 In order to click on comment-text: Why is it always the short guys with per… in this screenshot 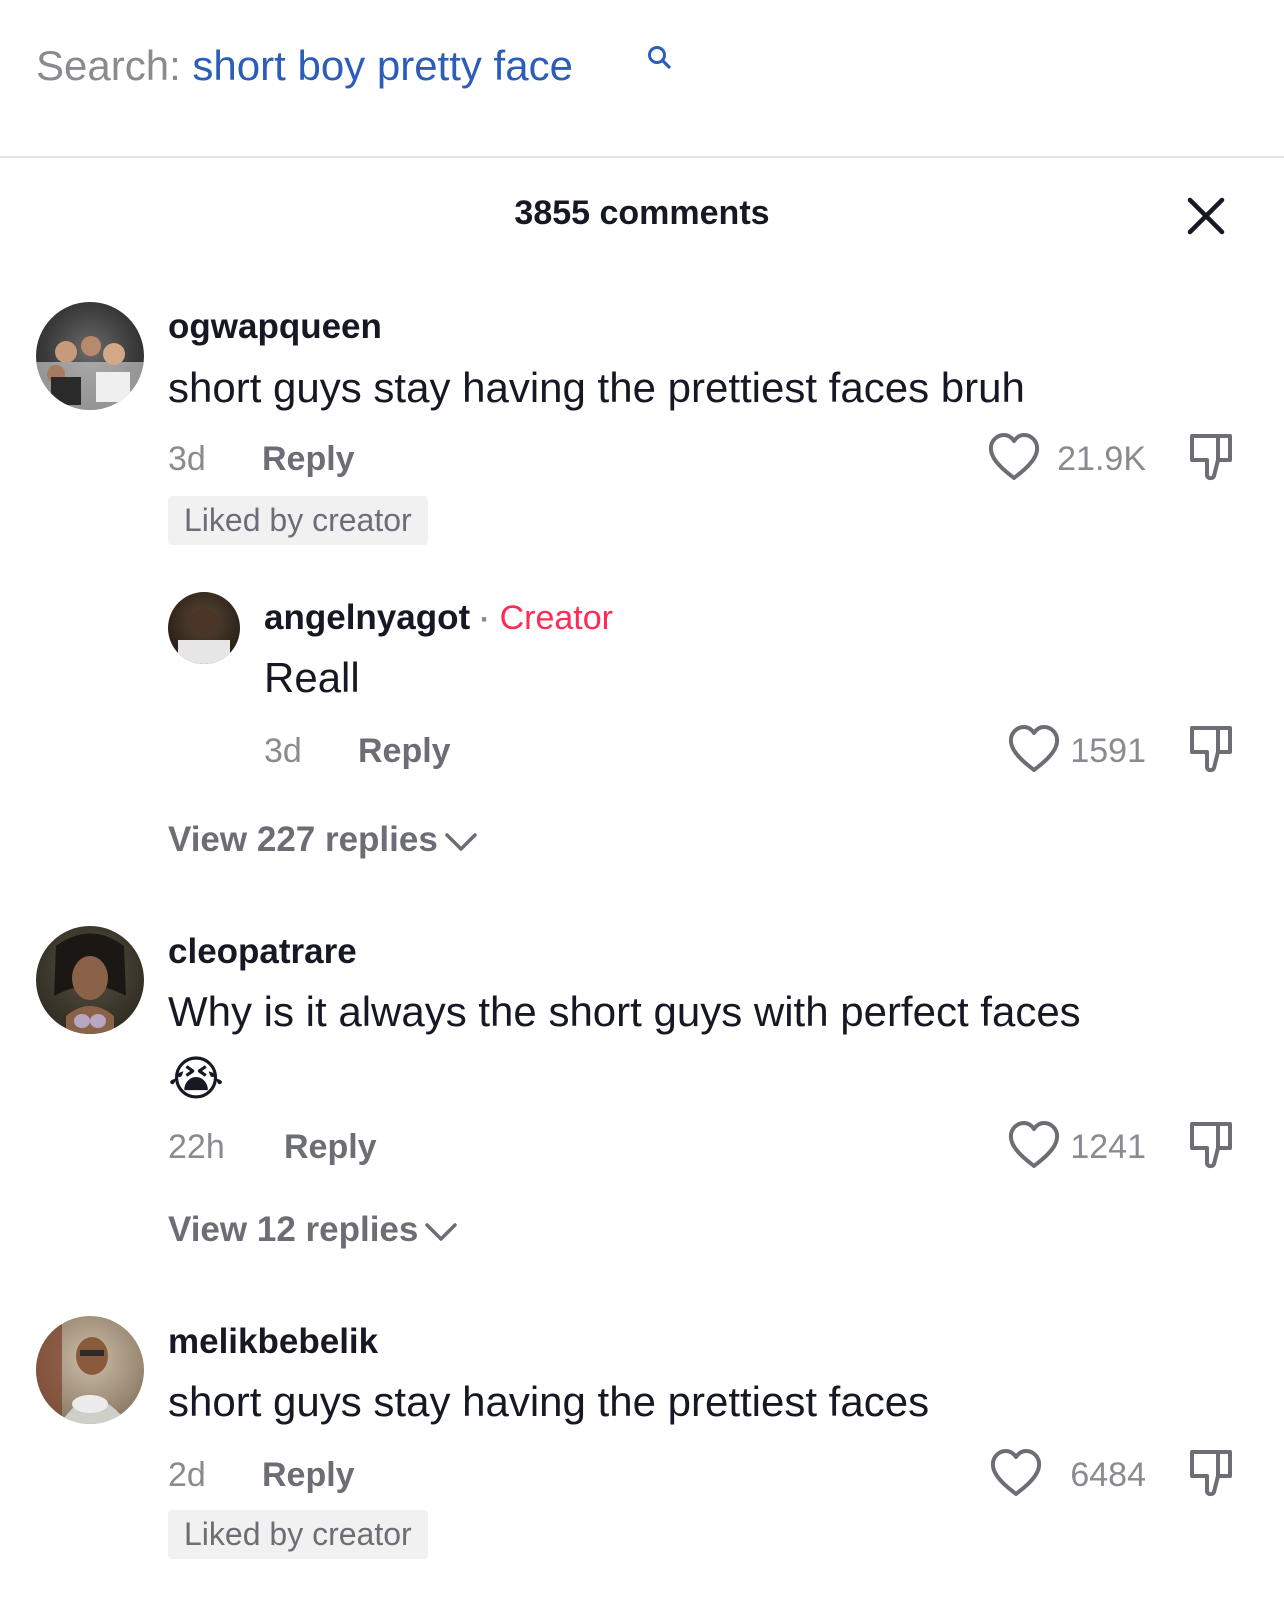, I will do `click(624, 1011)`.